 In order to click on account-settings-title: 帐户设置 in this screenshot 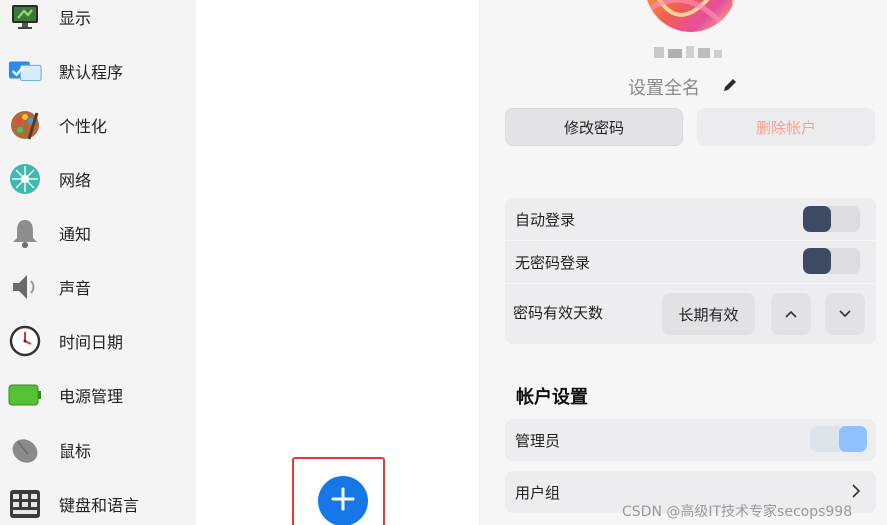, I will do `click(552, 397)`.